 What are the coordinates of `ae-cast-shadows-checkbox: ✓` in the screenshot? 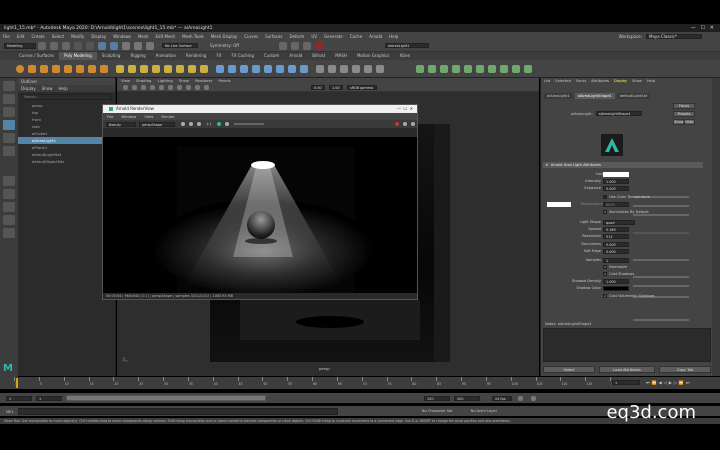 It's located at (605, 274).